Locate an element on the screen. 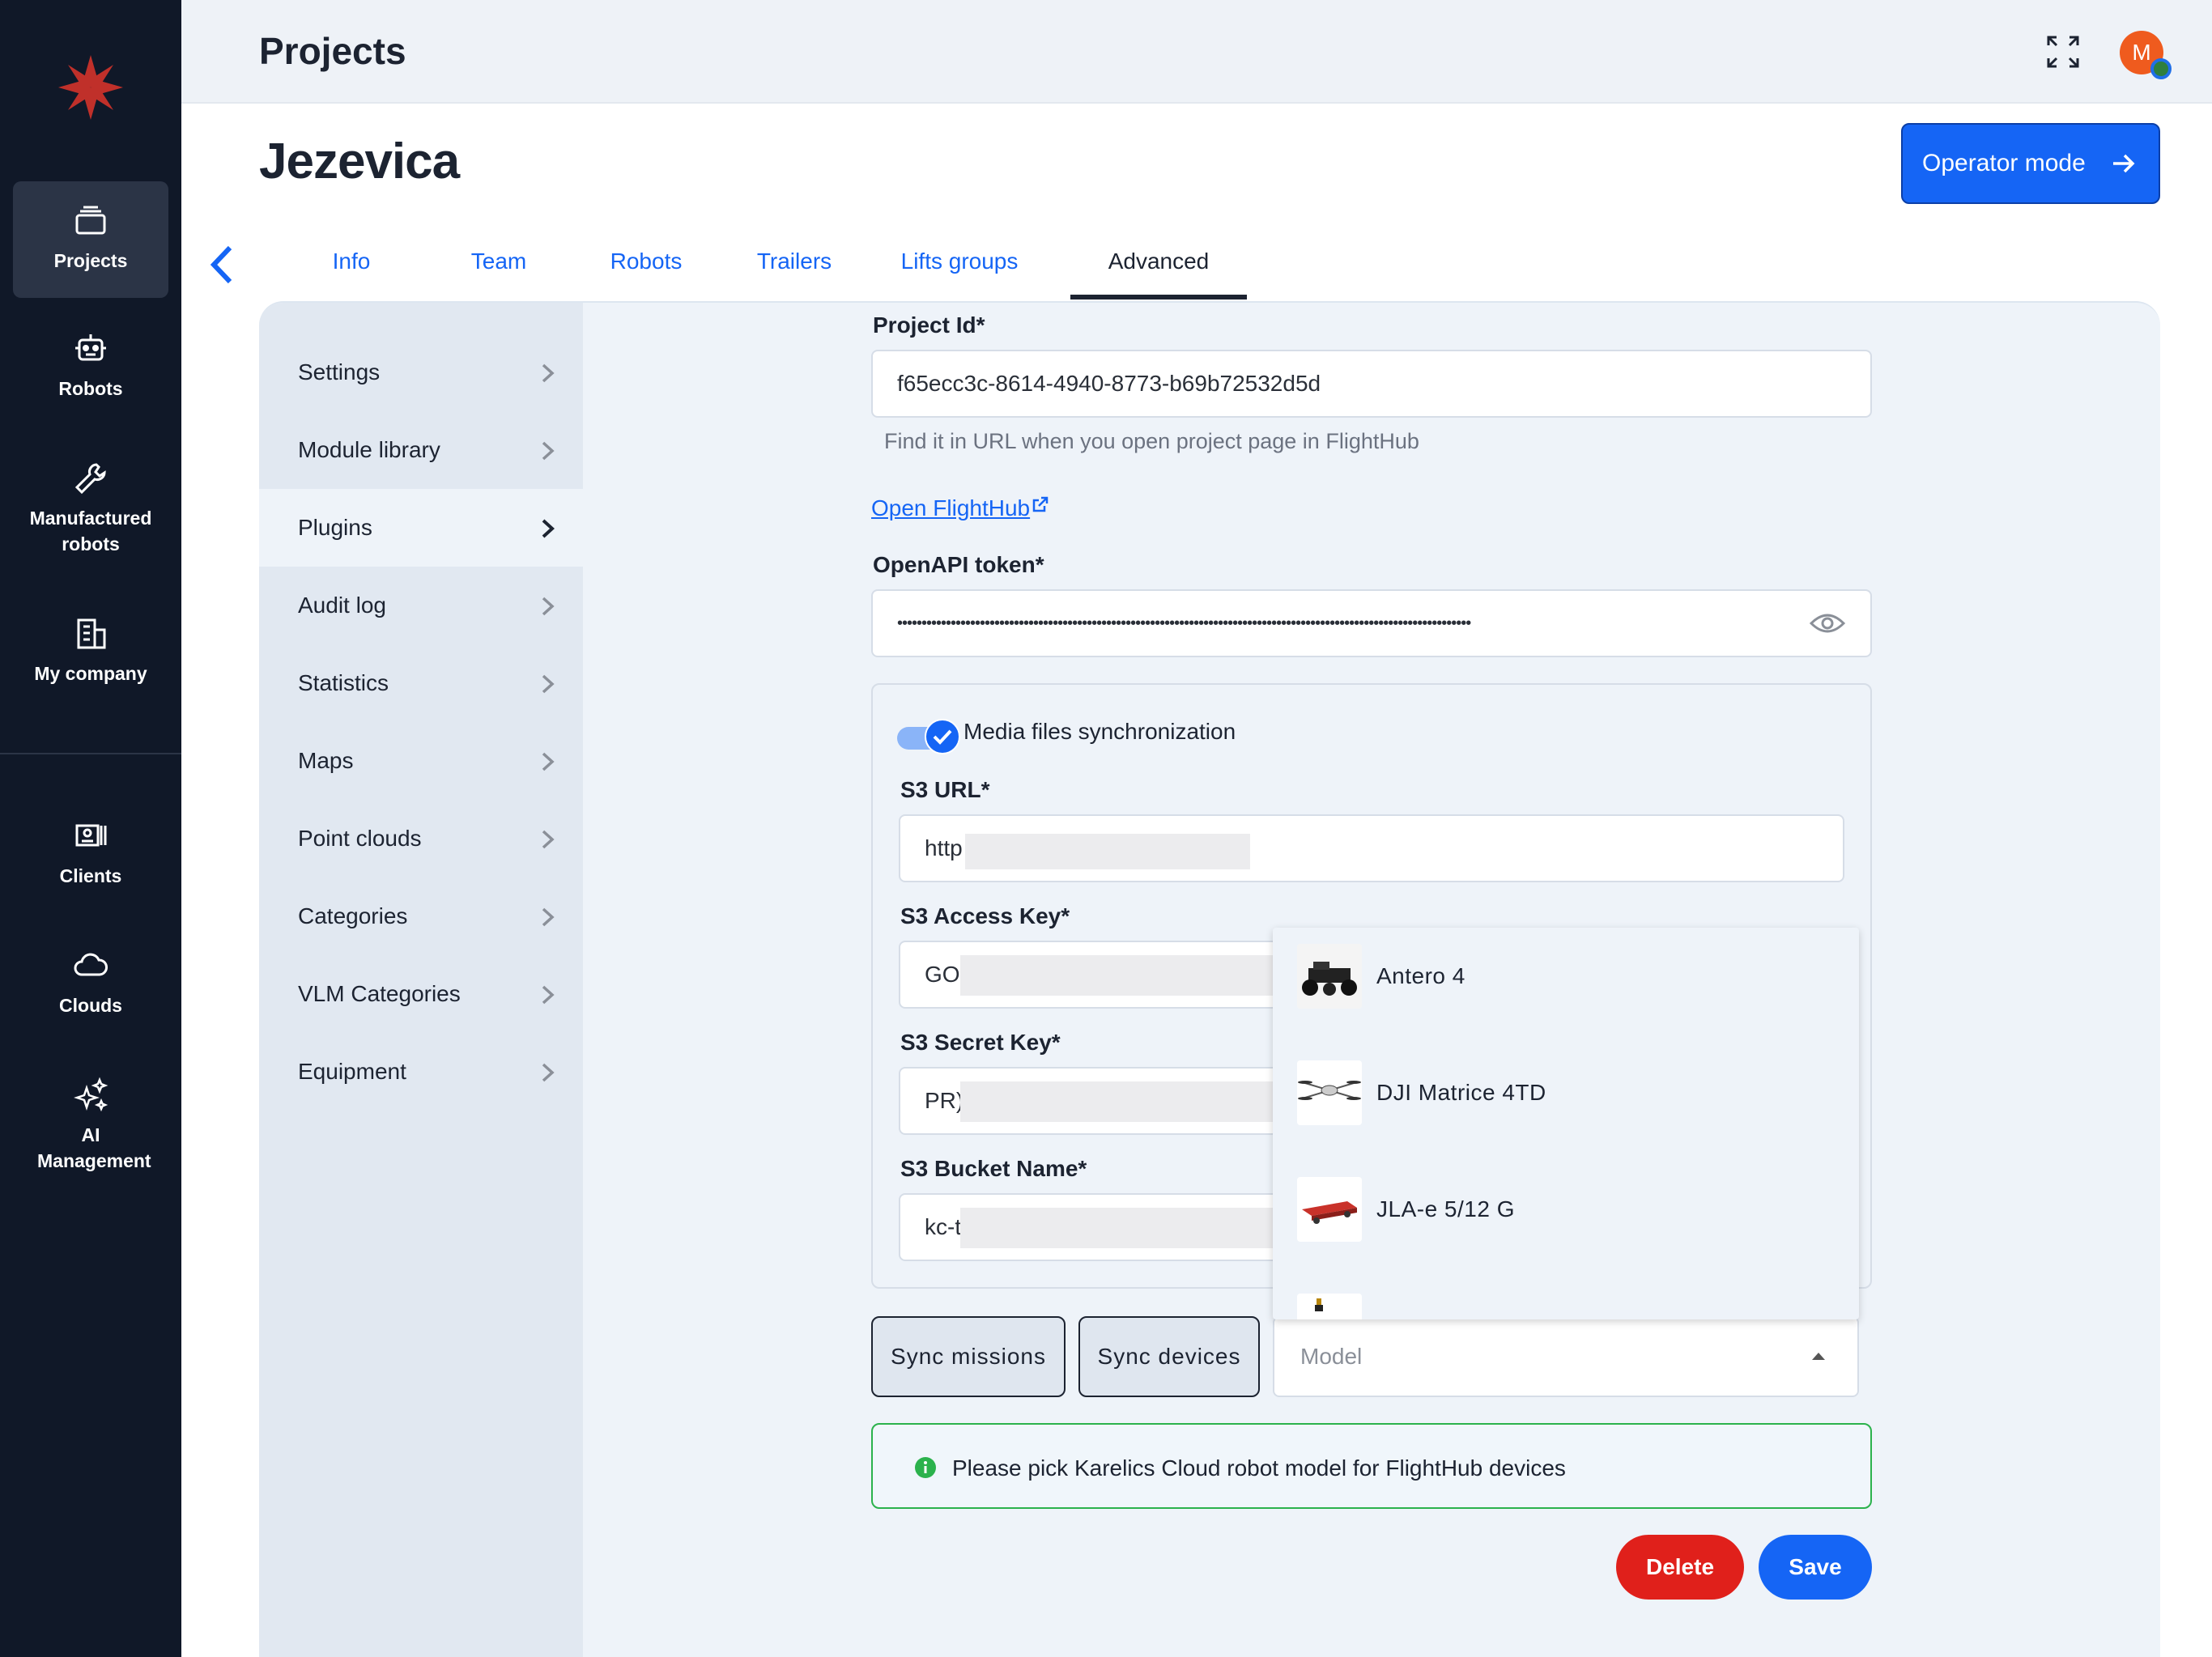 The image size is (2212, 1657). nav-label-manufactured-robots: Manufactured robots is located at coordinates (90, 531).